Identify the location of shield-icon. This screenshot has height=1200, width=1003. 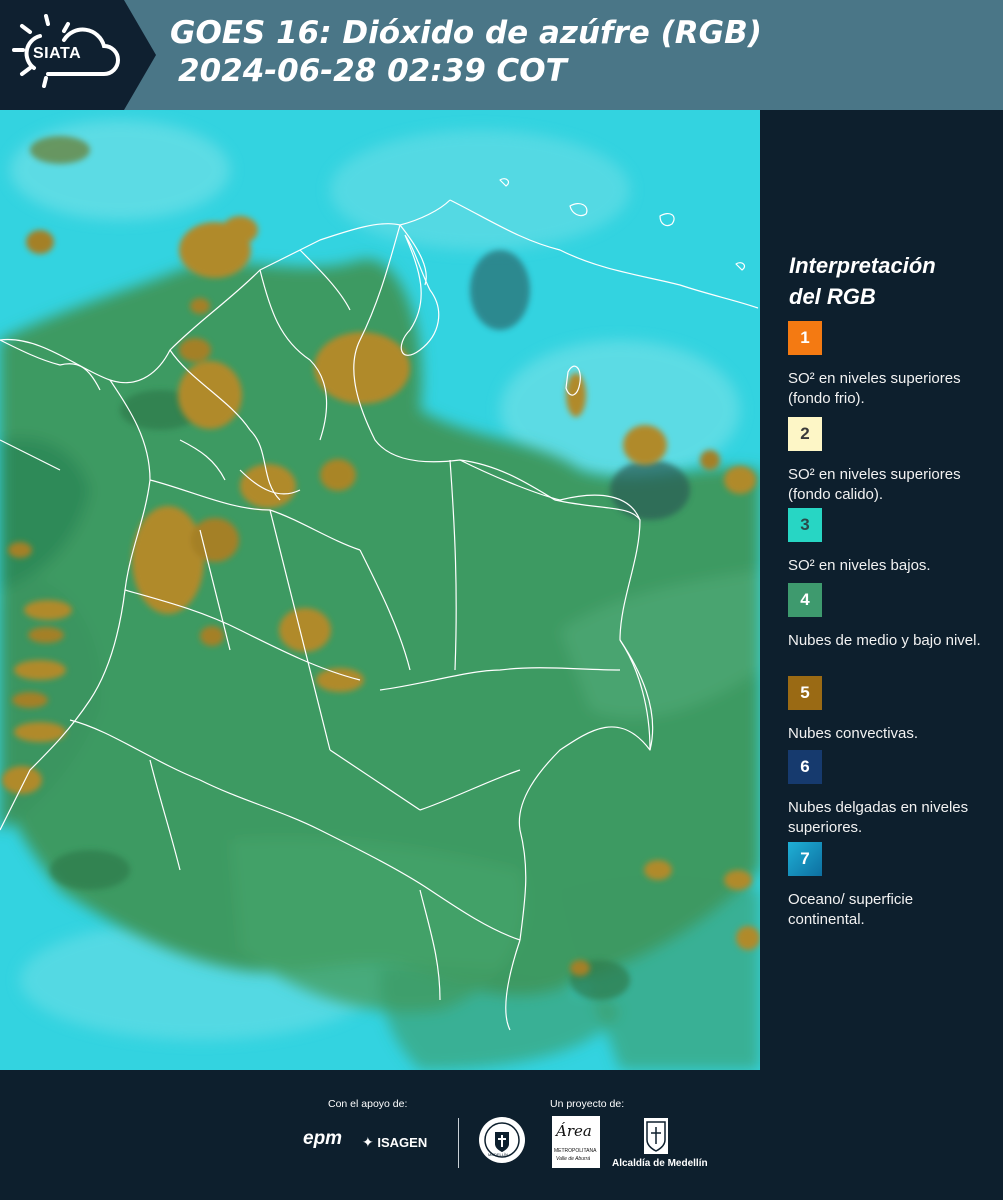
(656, 1136).